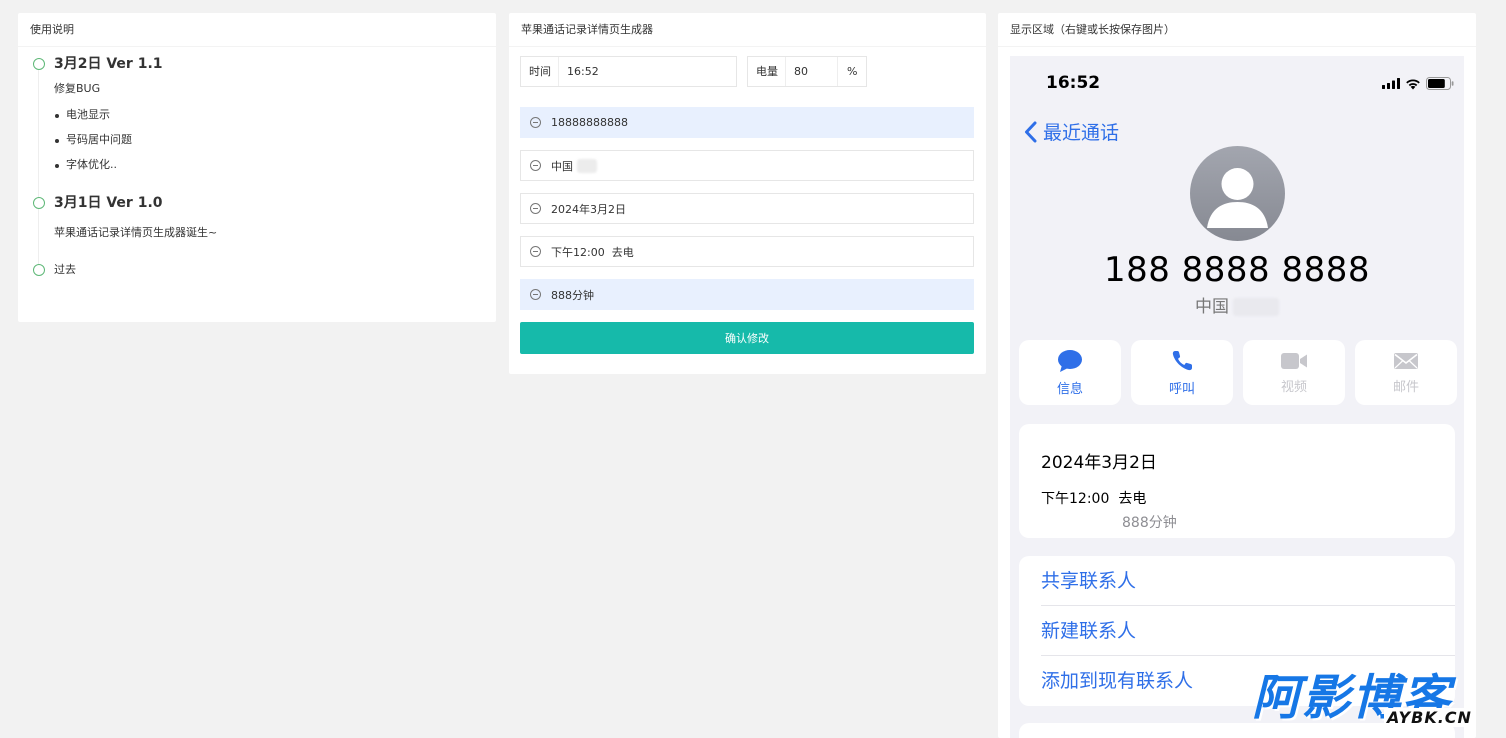 Image resolution: width=1506 pixels, height=738 pixels. Describe the element at coordinates (540, 71) in the screenshot. I see `time-label: 时间` at that location.